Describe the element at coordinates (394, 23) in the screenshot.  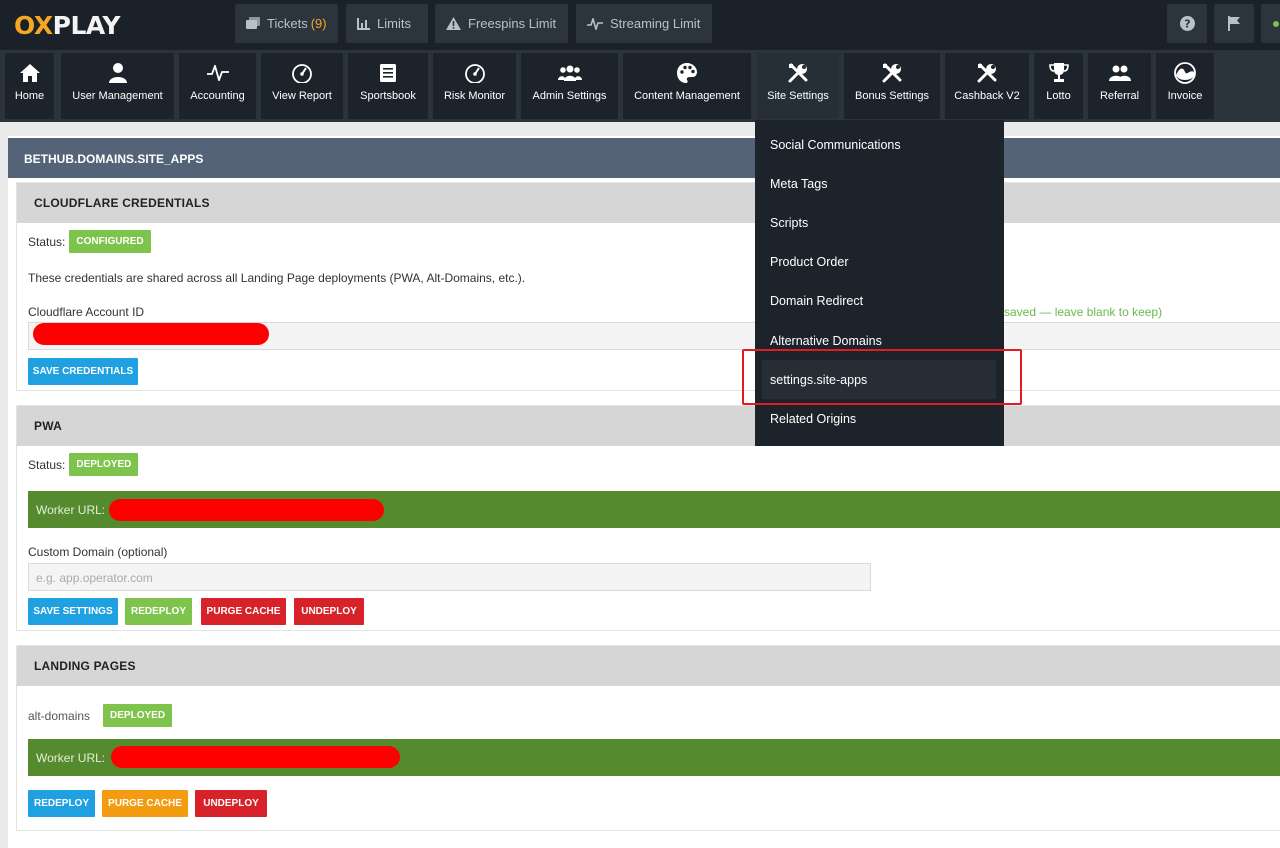
I see `limits-label: Limits` at that location.